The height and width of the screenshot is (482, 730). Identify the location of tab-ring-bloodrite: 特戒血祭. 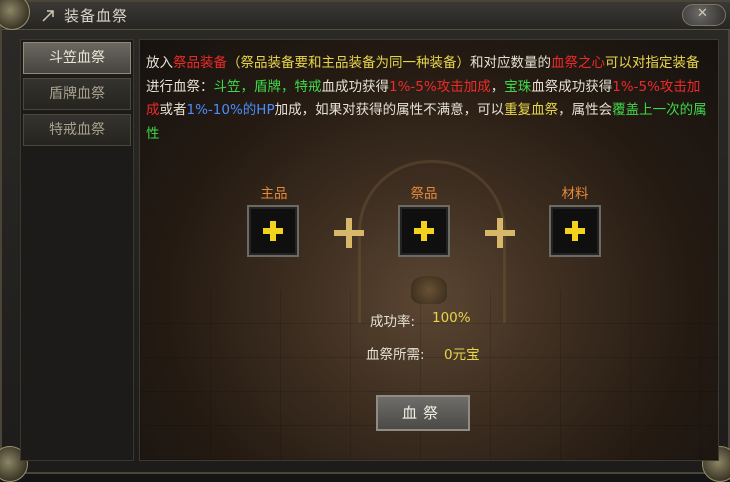
(77, 130).